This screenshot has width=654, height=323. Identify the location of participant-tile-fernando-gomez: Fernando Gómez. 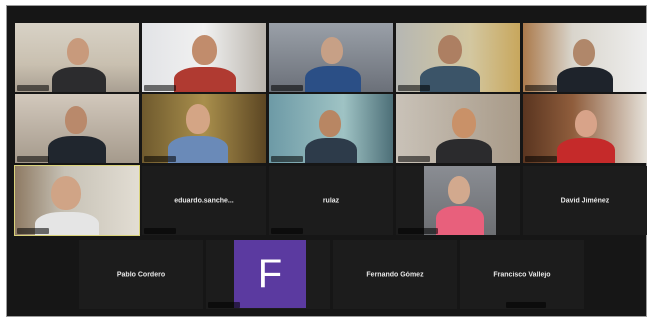
(395, 274).